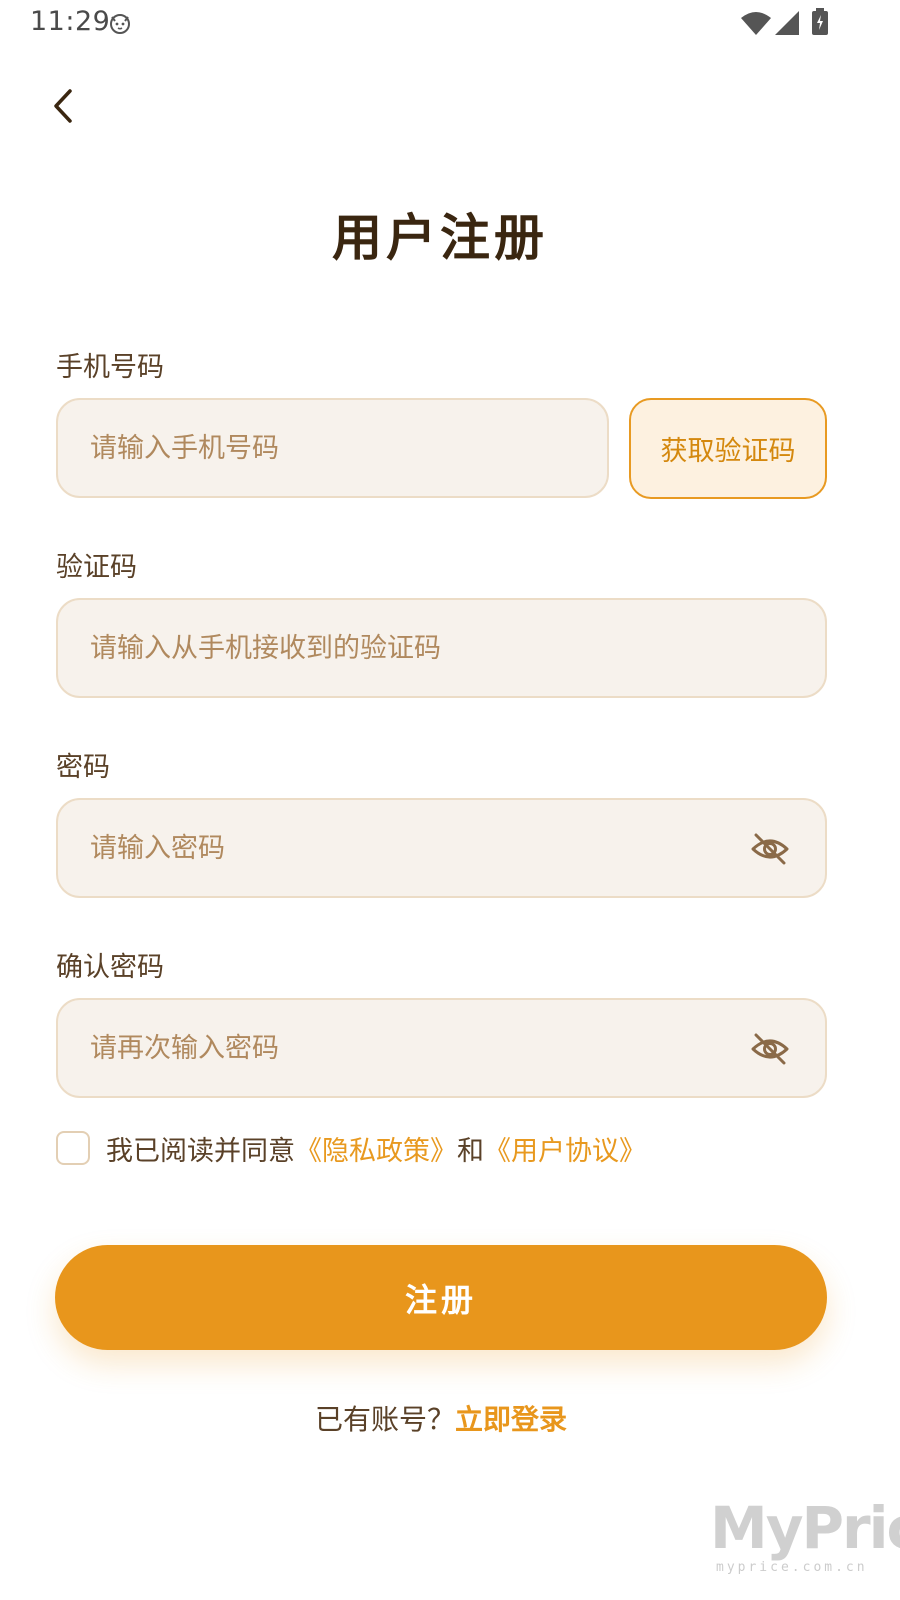 Image resolution: width=900 pixels, height=1600 pixels. Describe the element at coordinates (565, 1148) in the screenshot. I see `user-agreement-link: 《用户协议》` at that location.